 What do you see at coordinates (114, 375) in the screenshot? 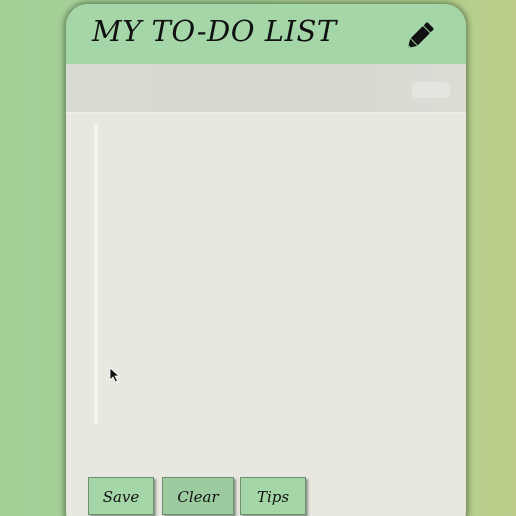
I see `mouse-cursor-icon` at bounding box center [114, 375].